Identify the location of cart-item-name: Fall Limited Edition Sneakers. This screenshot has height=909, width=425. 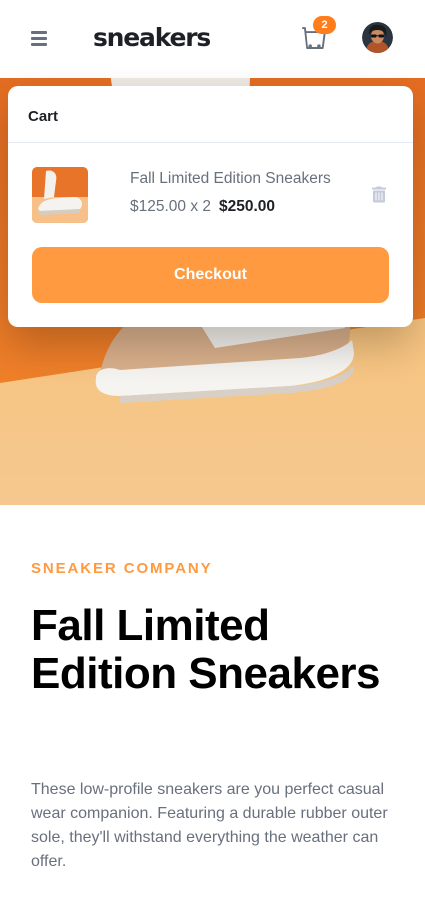
(230, 178).